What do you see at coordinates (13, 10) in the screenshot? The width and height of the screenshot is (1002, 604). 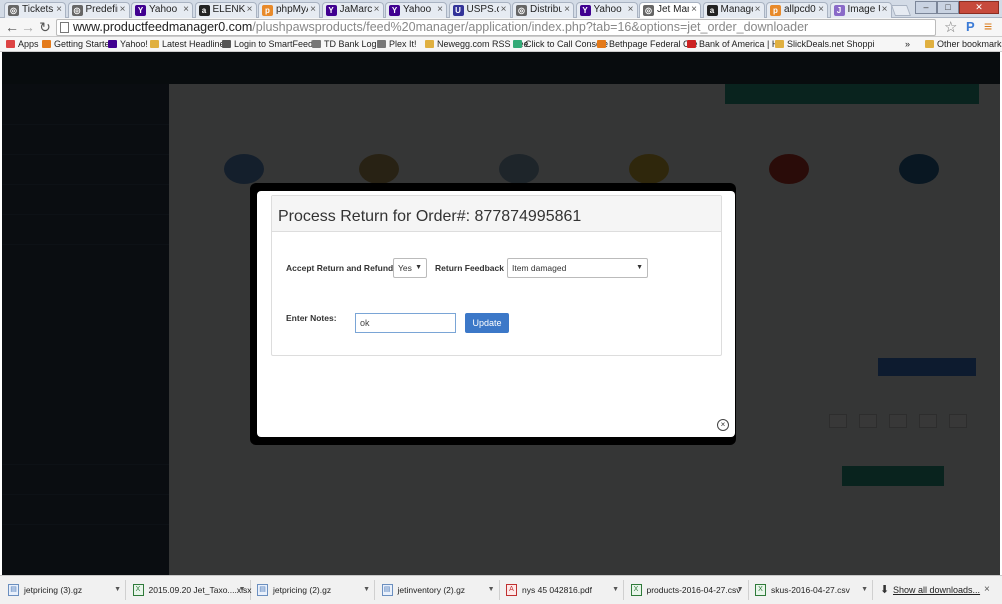 I see `tab-favicon-icon: ◎` at bounding box center [13, 10].